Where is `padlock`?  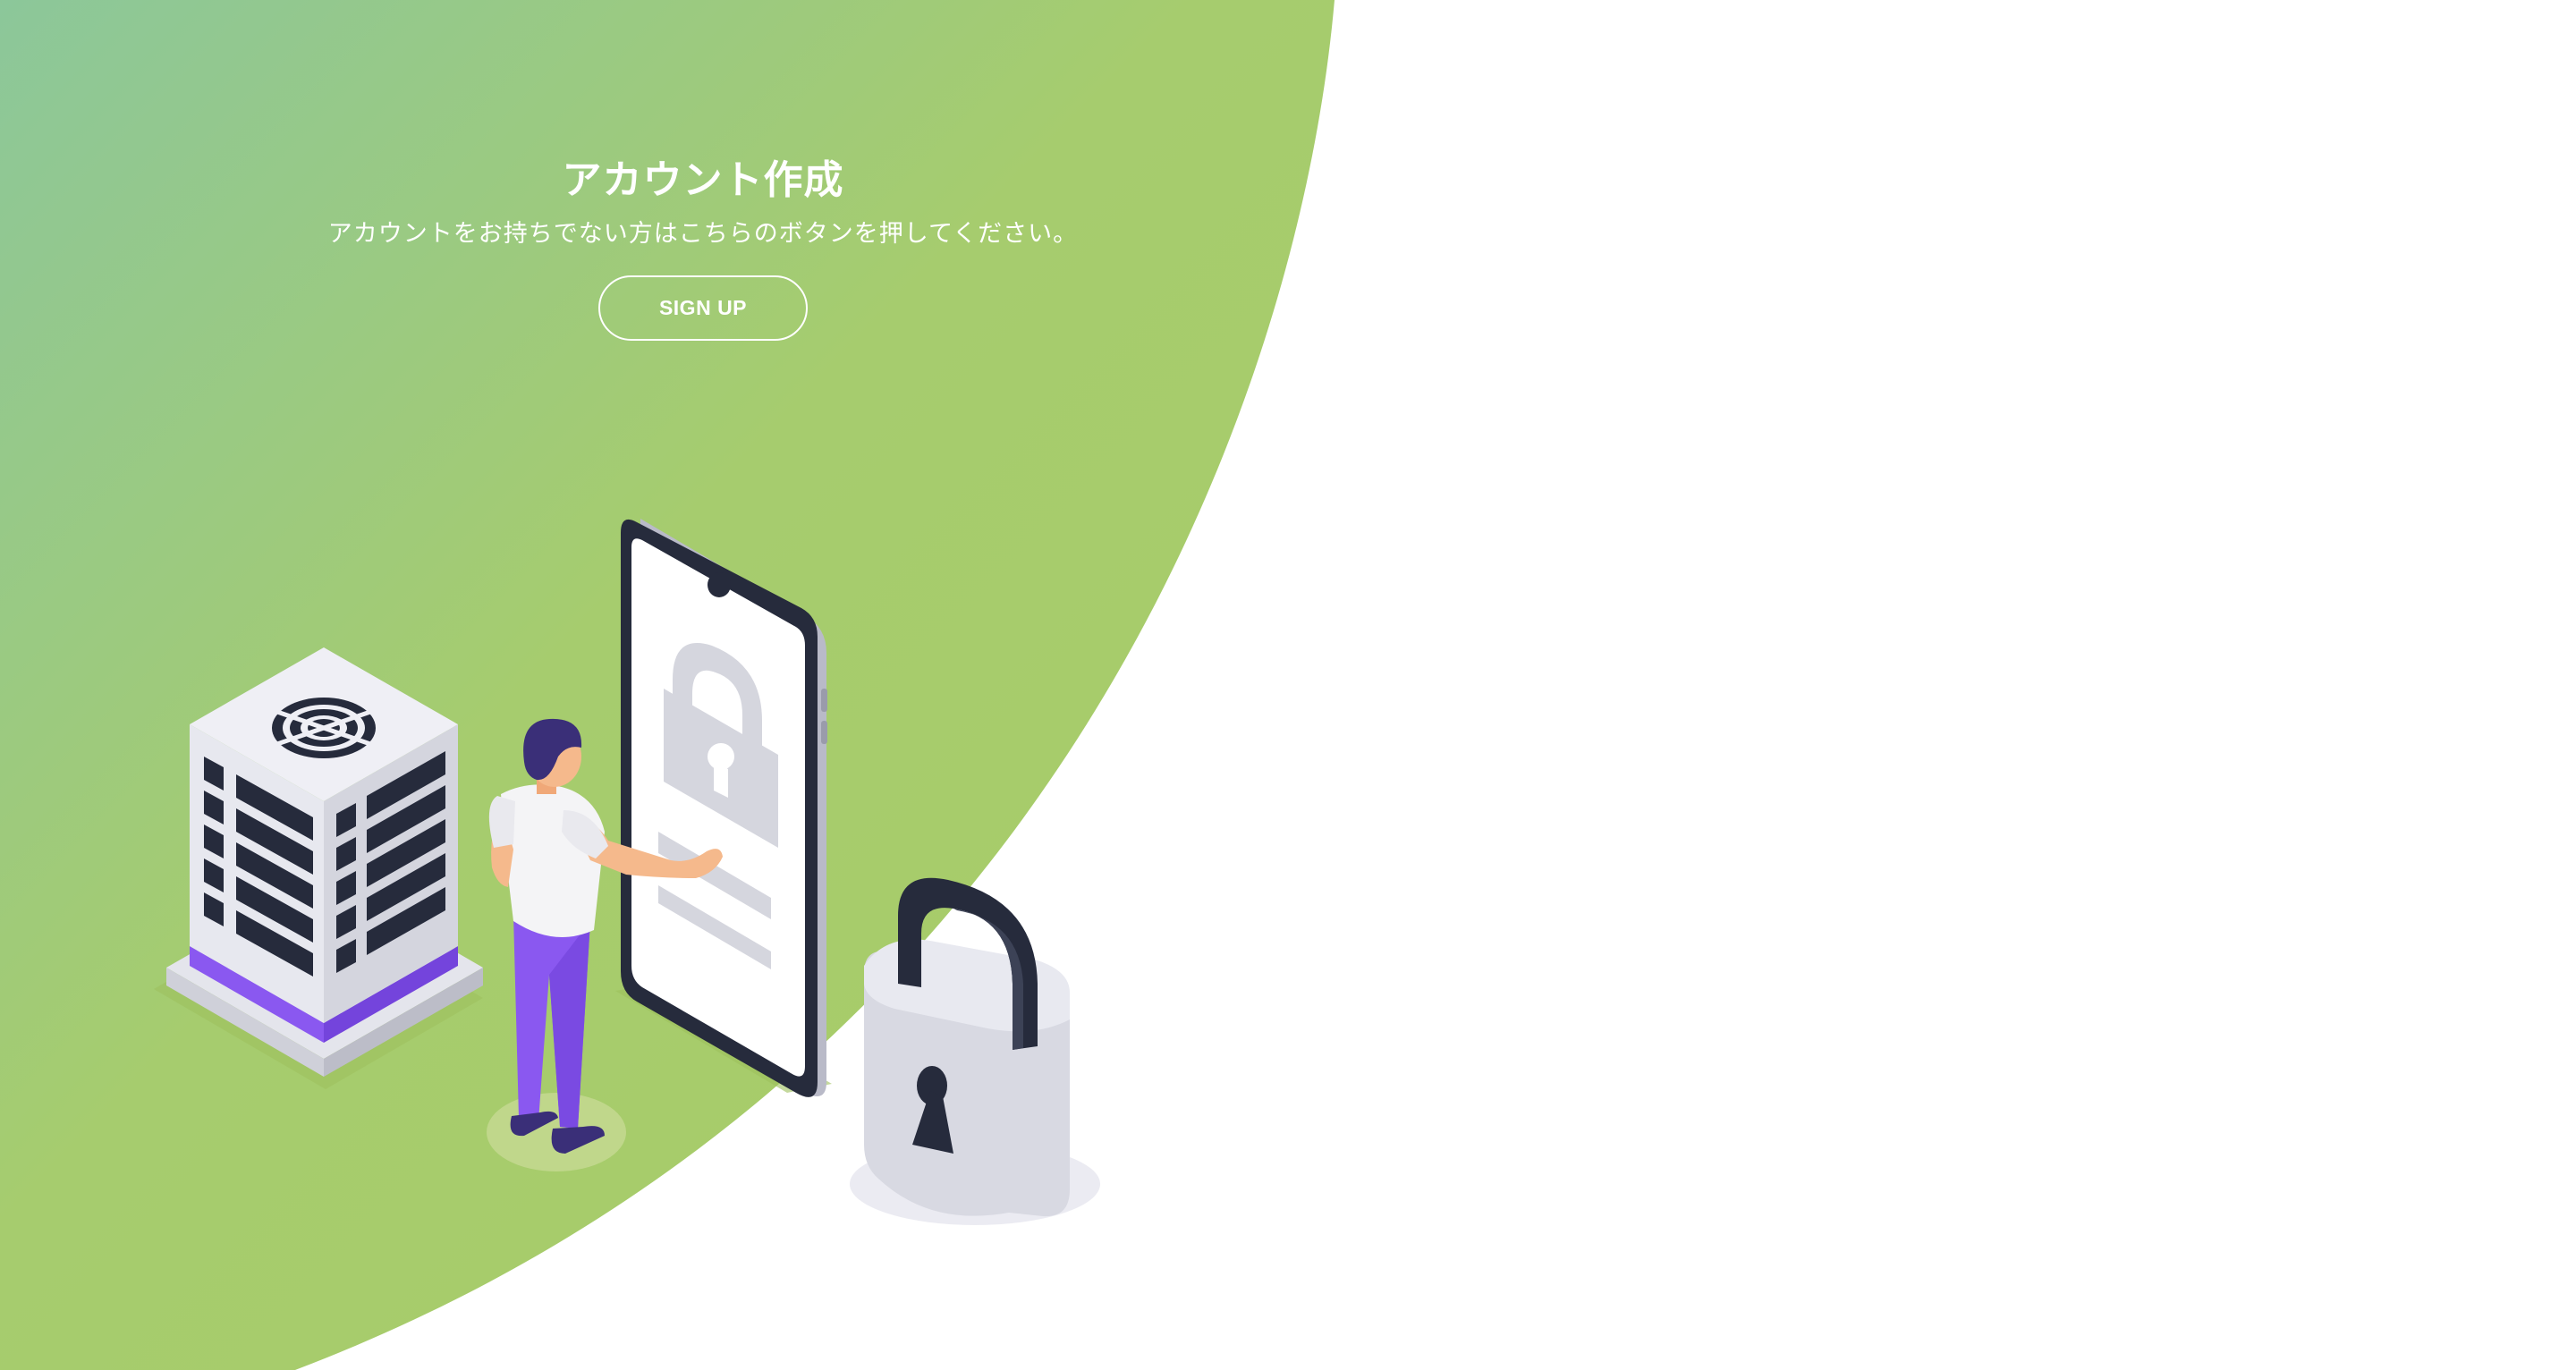
padlock is located at coordinates (975, 1051).